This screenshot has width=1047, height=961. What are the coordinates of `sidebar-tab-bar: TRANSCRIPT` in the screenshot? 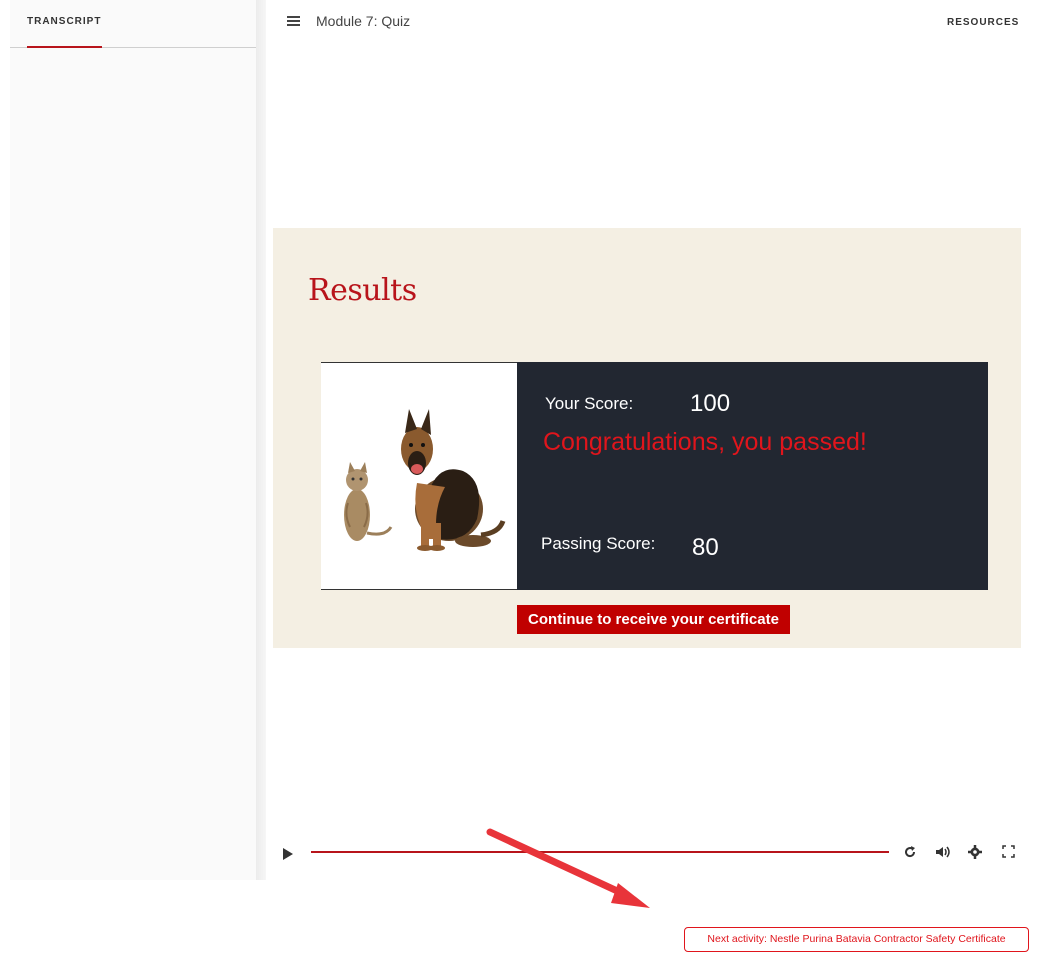 It's located at (138, 24).